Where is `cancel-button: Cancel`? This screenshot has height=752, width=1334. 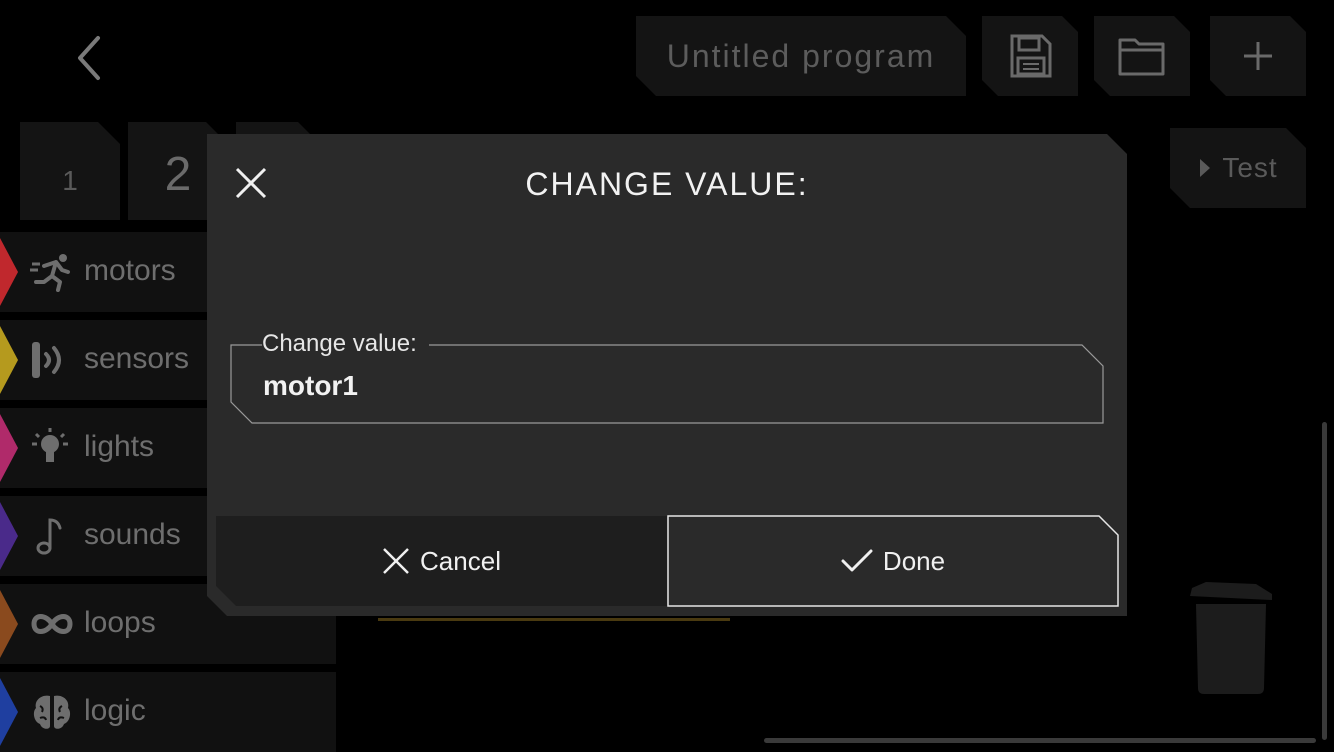 cancel-button: Cancel is located at coordinates (441, 561).